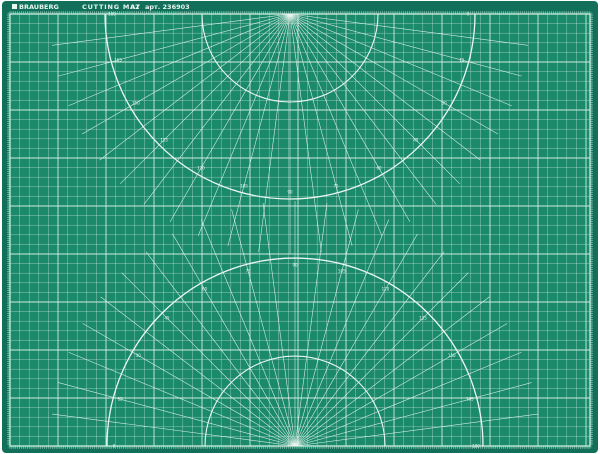  What do you see at coordinates (39, 7) in the screenshot?
I see `brand-name: BRAUBERG` at bounding box center [39, 7].